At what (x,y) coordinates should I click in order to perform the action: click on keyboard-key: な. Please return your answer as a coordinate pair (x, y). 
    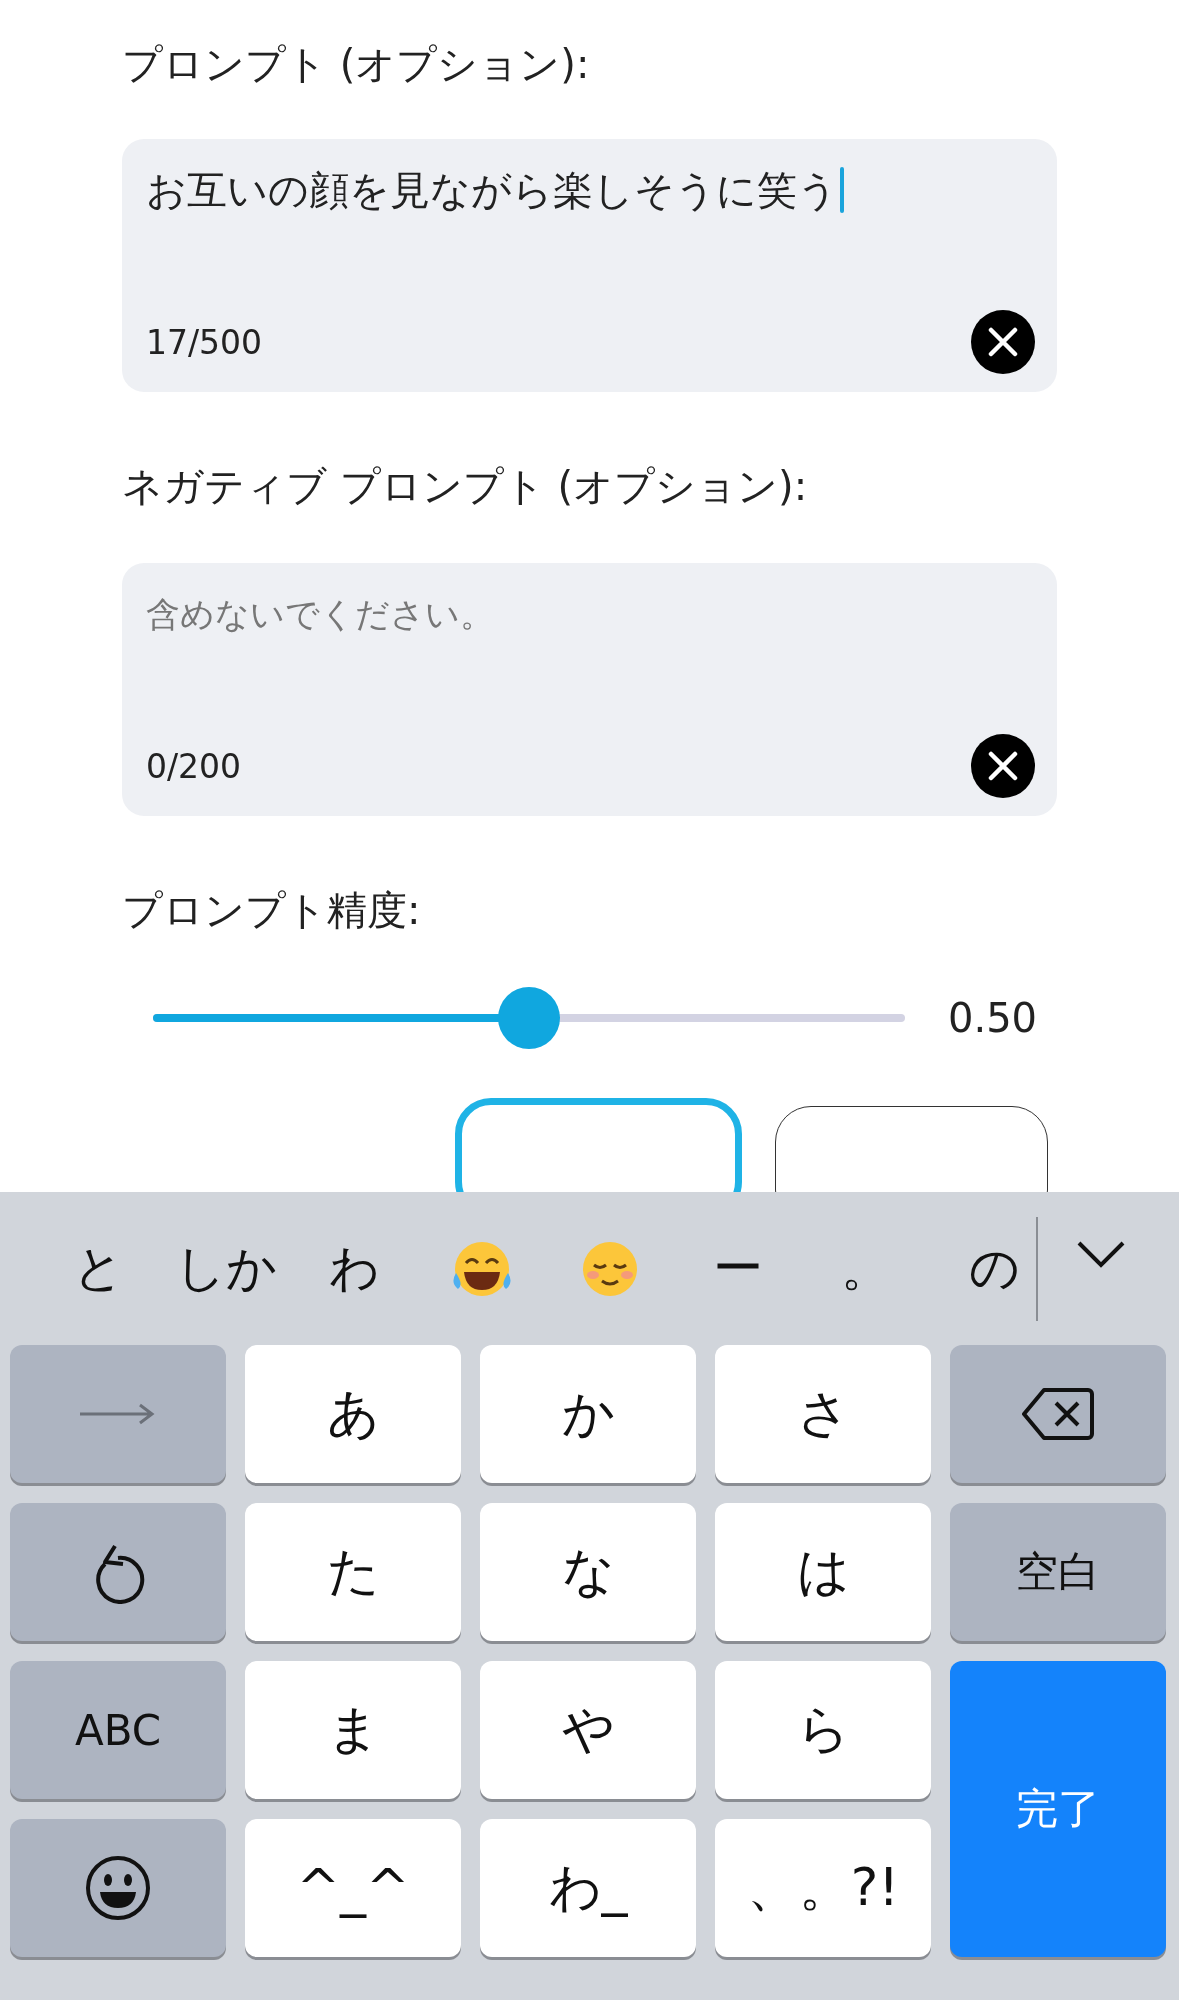
    Looking at the image, I should click on (588, 1572).